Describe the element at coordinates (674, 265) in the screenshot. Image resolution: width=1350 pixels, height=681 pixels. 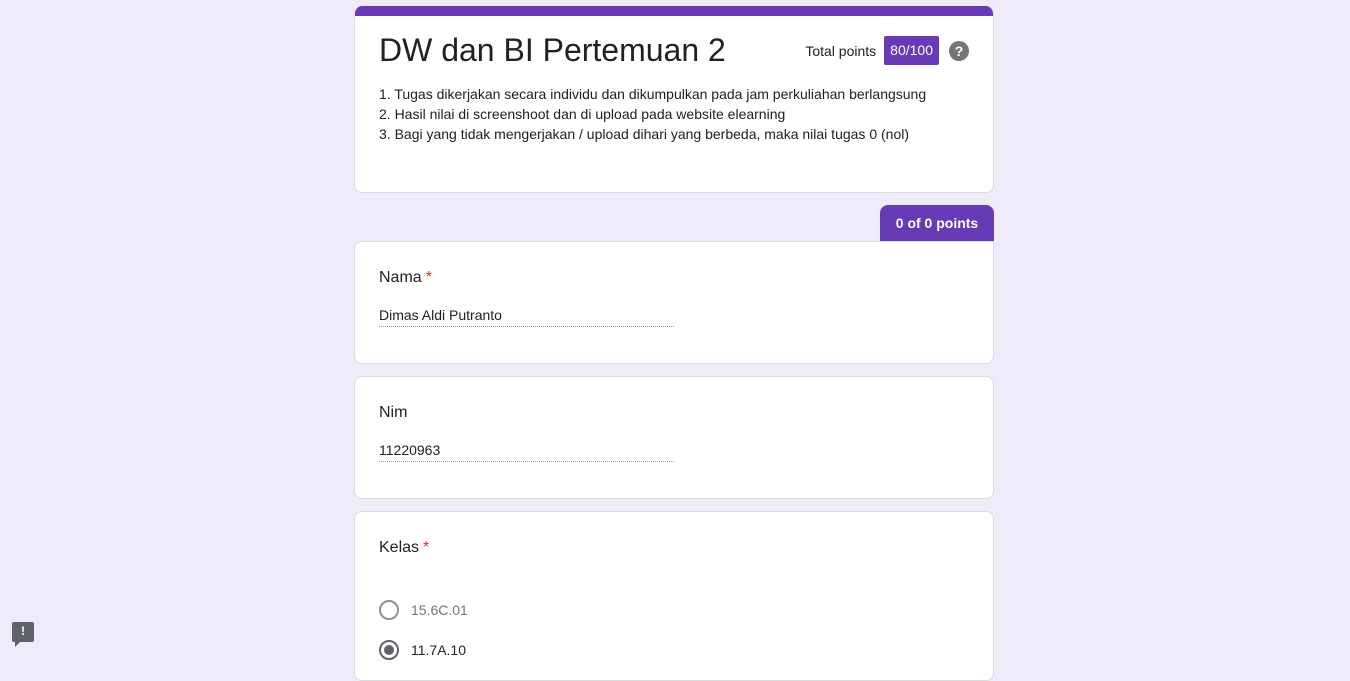
I see `question-title: Nama *` at that location.